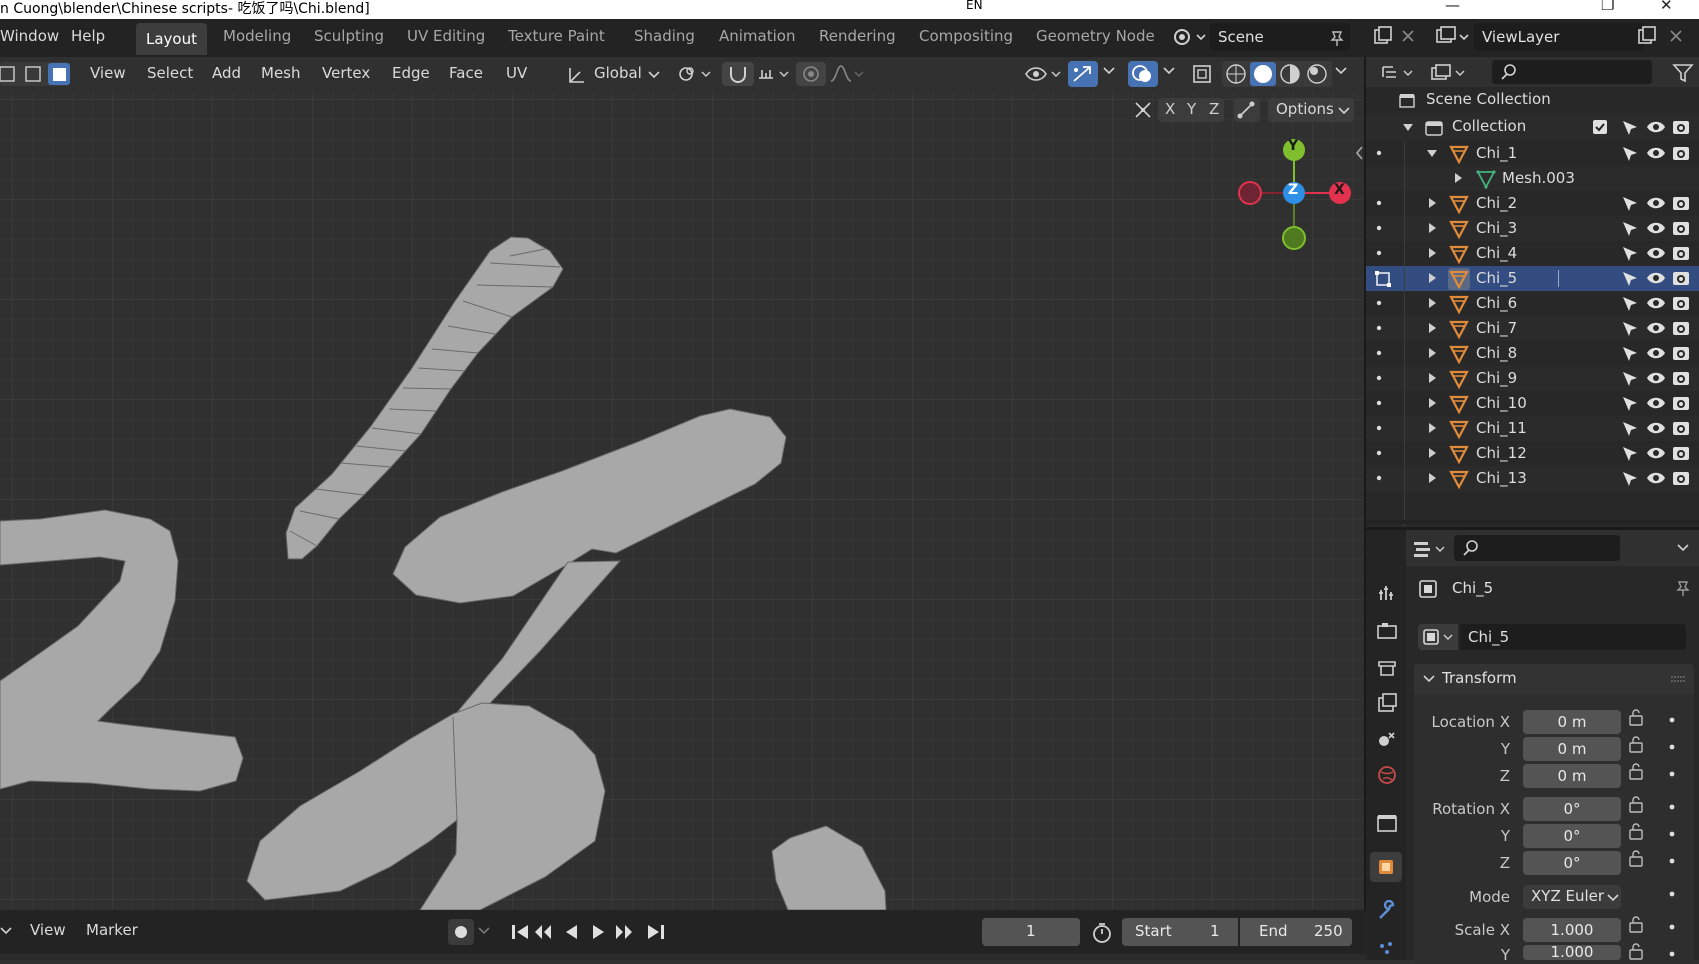 The image size is (1699, 964). What do you see at coordinates (346, 73) in the screenshot?
I see `menu-vertex: Vertex` at bounding box center [346, 73].